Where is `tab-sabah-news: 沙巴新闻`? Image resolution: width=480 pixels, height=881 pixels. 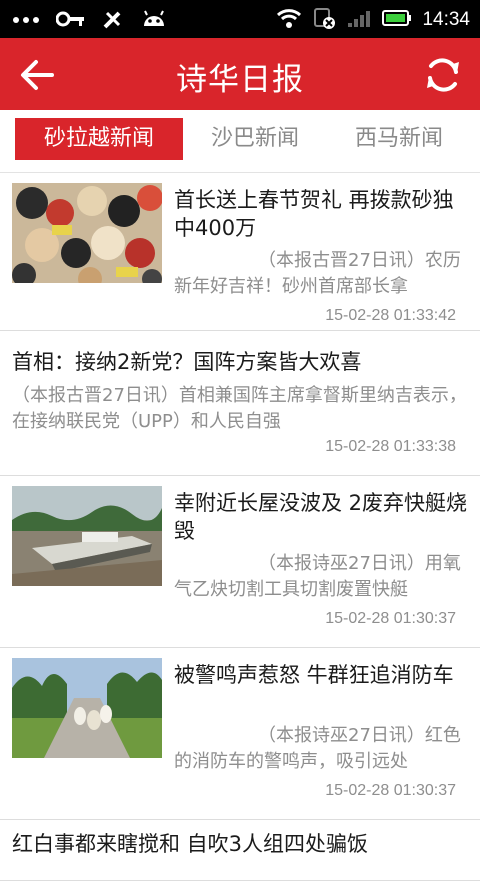
tab-sabah-news: 沙巴新闻 is located at coordinates (255, 139).